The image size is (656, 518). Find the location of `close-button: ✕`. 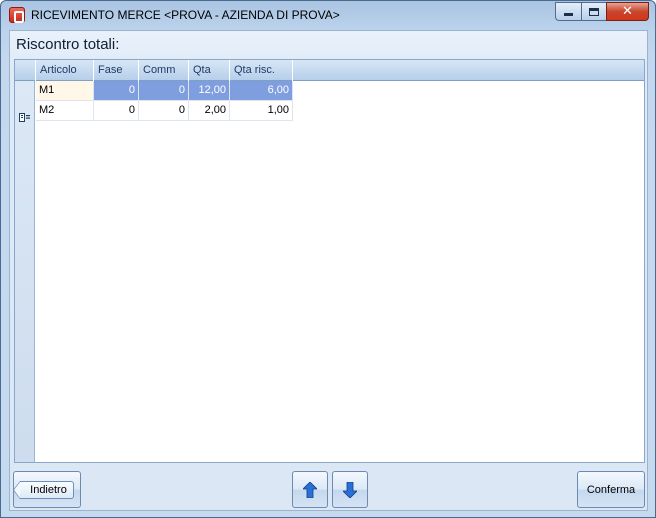

close-button: ✕ is located at coordinates (627, 11).